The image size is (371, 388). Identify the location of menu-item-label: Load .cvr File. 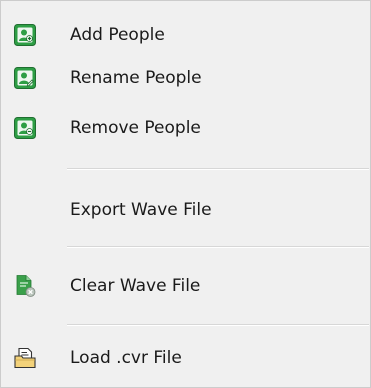
(126, 358).